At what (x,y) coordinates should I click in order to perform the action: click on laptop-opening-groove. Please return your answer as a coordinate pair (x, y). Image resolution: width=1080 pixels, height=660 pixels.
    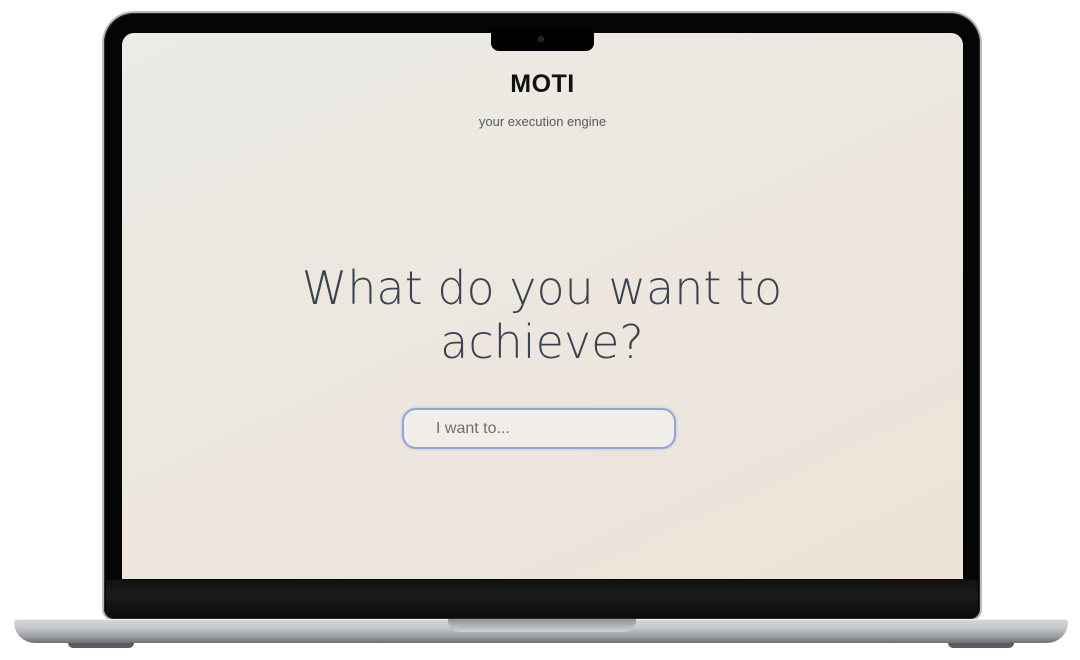
    Looking at the image, I should click on (542, 625).